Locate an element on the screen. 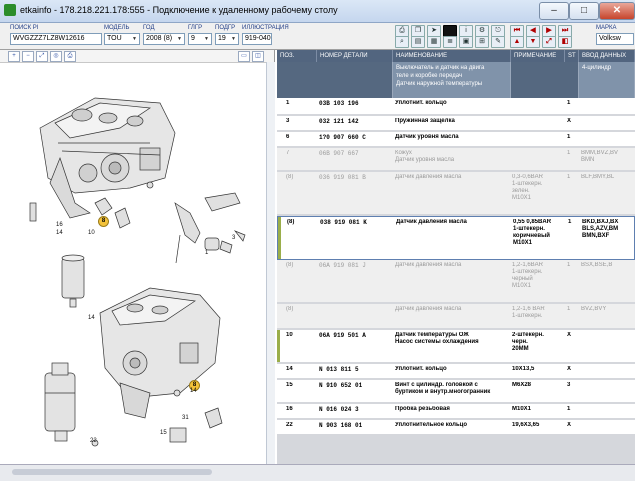 Image resolution: width=635 pixels, height=481 pixels. model-select: TOU ▼ is located at coordinates (122, 39).